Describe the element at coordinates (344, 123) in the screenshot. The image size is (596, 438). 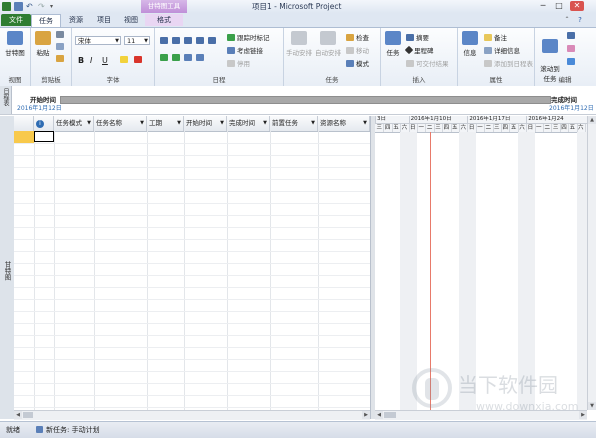
I see `column-header-resource-names: 资源名称 ▼` at that location.